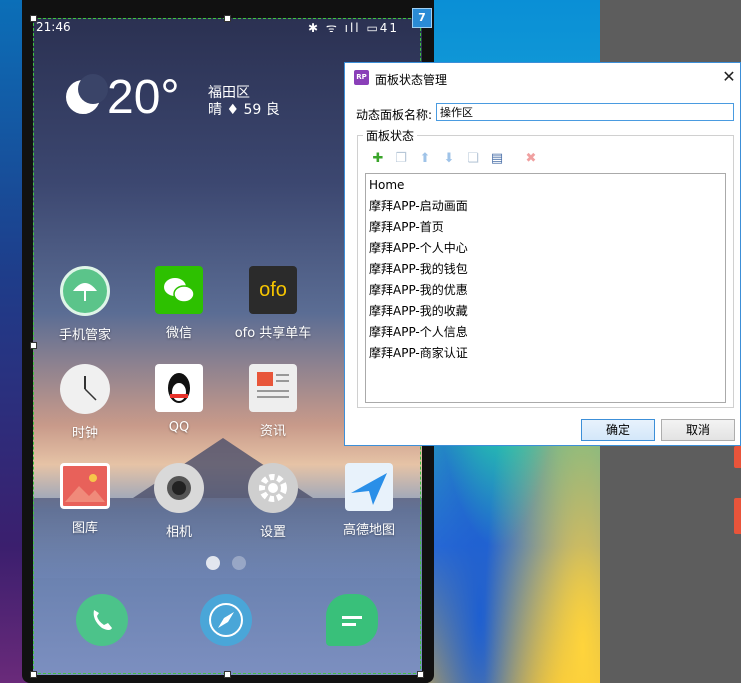 This screenshot has width=741, height=683. Describe the element at coordinates (390, 135) in the screenshot. I see `states-group-title: 面板状态` at that location.